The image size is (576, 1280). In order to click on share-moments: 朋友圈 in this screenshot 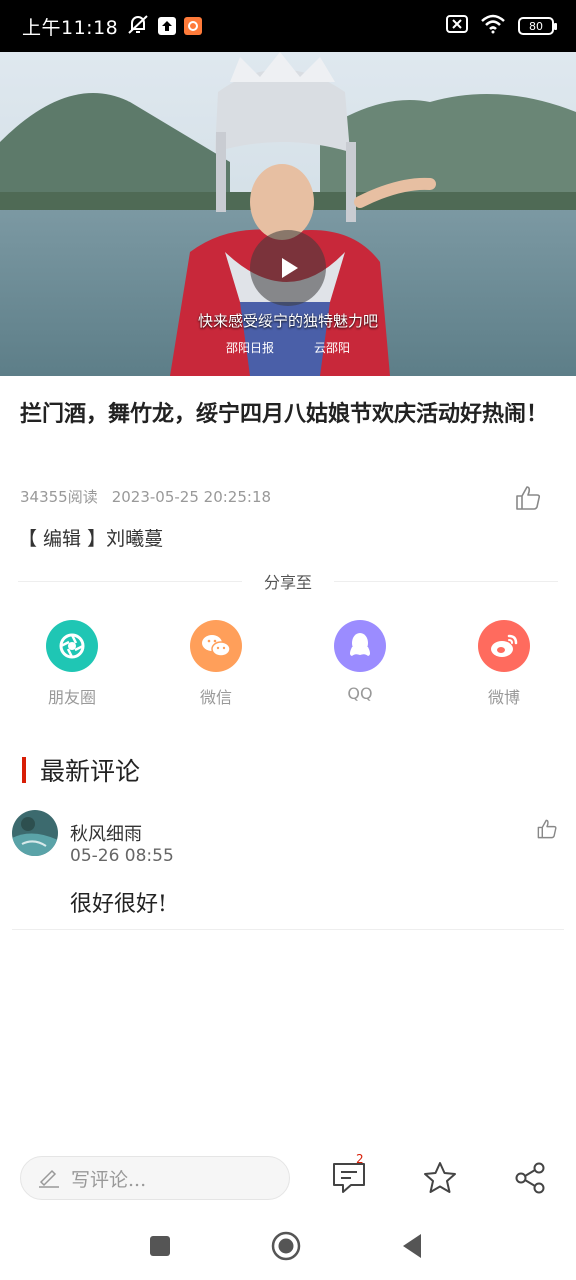, I will do `click(72, 664)`.